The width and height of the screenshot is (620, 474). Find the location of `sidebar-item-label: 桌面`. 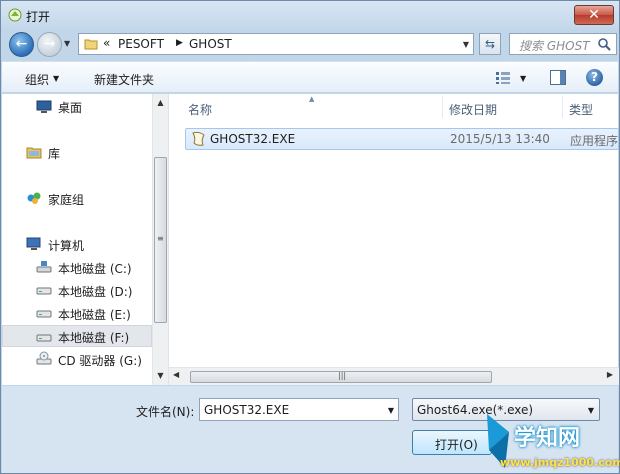

sidebar-item-label: 桌面 is located at coordinates (70, 108).